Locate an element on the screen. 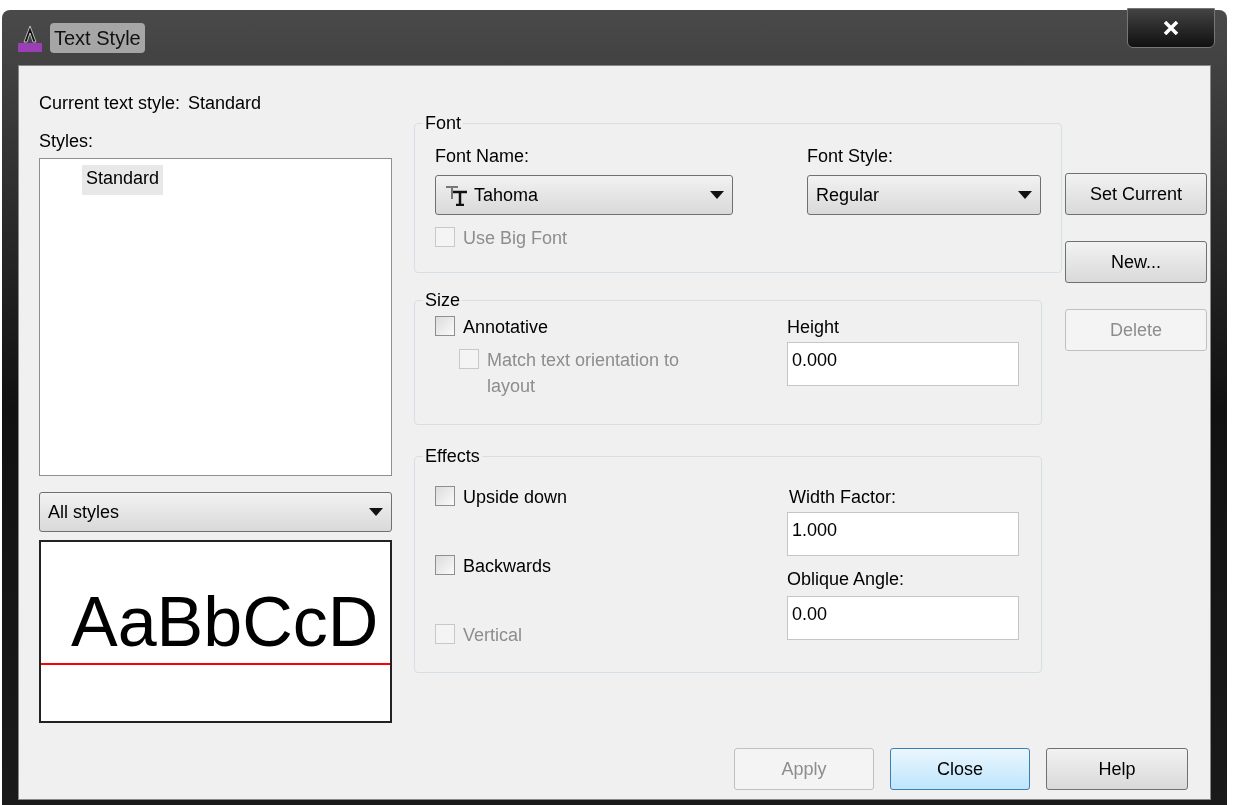 Image resolution: width=1233 pixels, height=805 pixels. window-title: Text Style is located at coordinates (97, 37).